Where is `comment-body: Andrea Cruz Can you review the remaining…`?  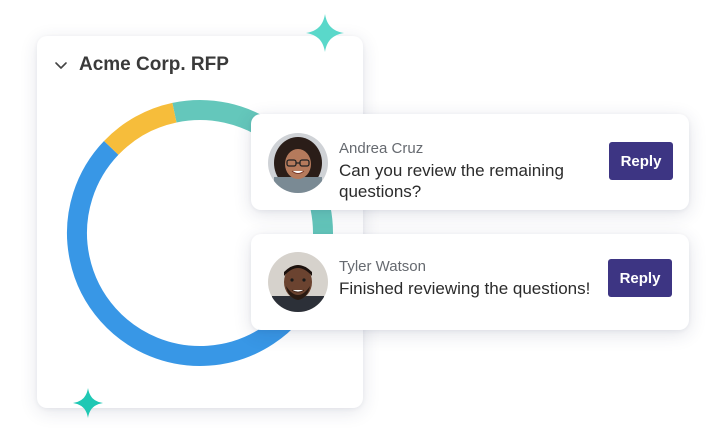
comment-body: Andrea Cruz Can you review the remaining… is located at coordinates (469, 171).